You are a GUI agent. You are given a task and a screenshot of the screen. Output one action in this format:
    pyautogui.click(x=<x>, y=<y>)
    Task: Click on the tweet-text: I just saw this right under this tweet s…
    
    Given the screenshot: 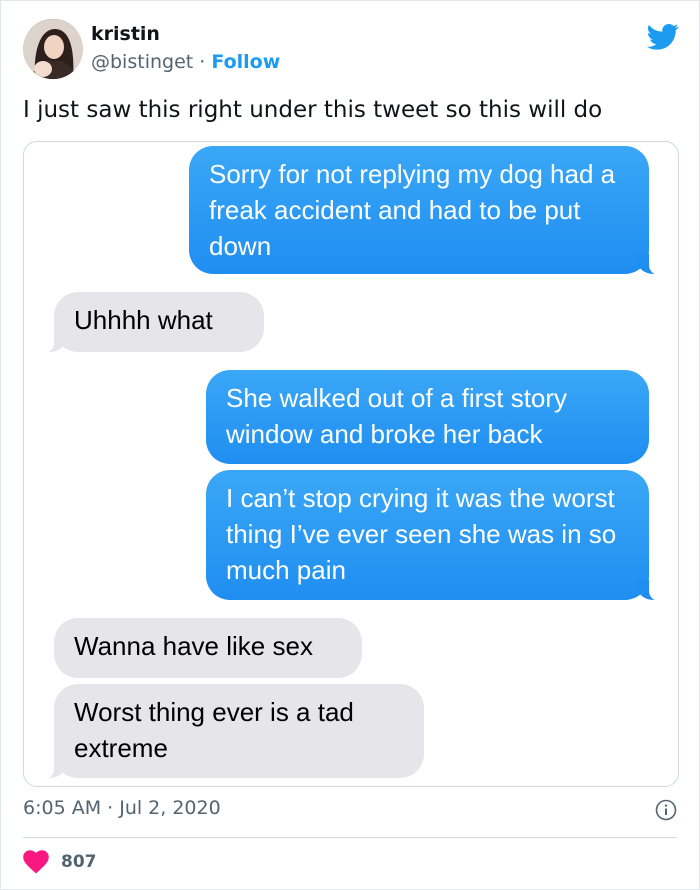 What is the action you would take?
    pyautogui.click(x=313, y=110)
    